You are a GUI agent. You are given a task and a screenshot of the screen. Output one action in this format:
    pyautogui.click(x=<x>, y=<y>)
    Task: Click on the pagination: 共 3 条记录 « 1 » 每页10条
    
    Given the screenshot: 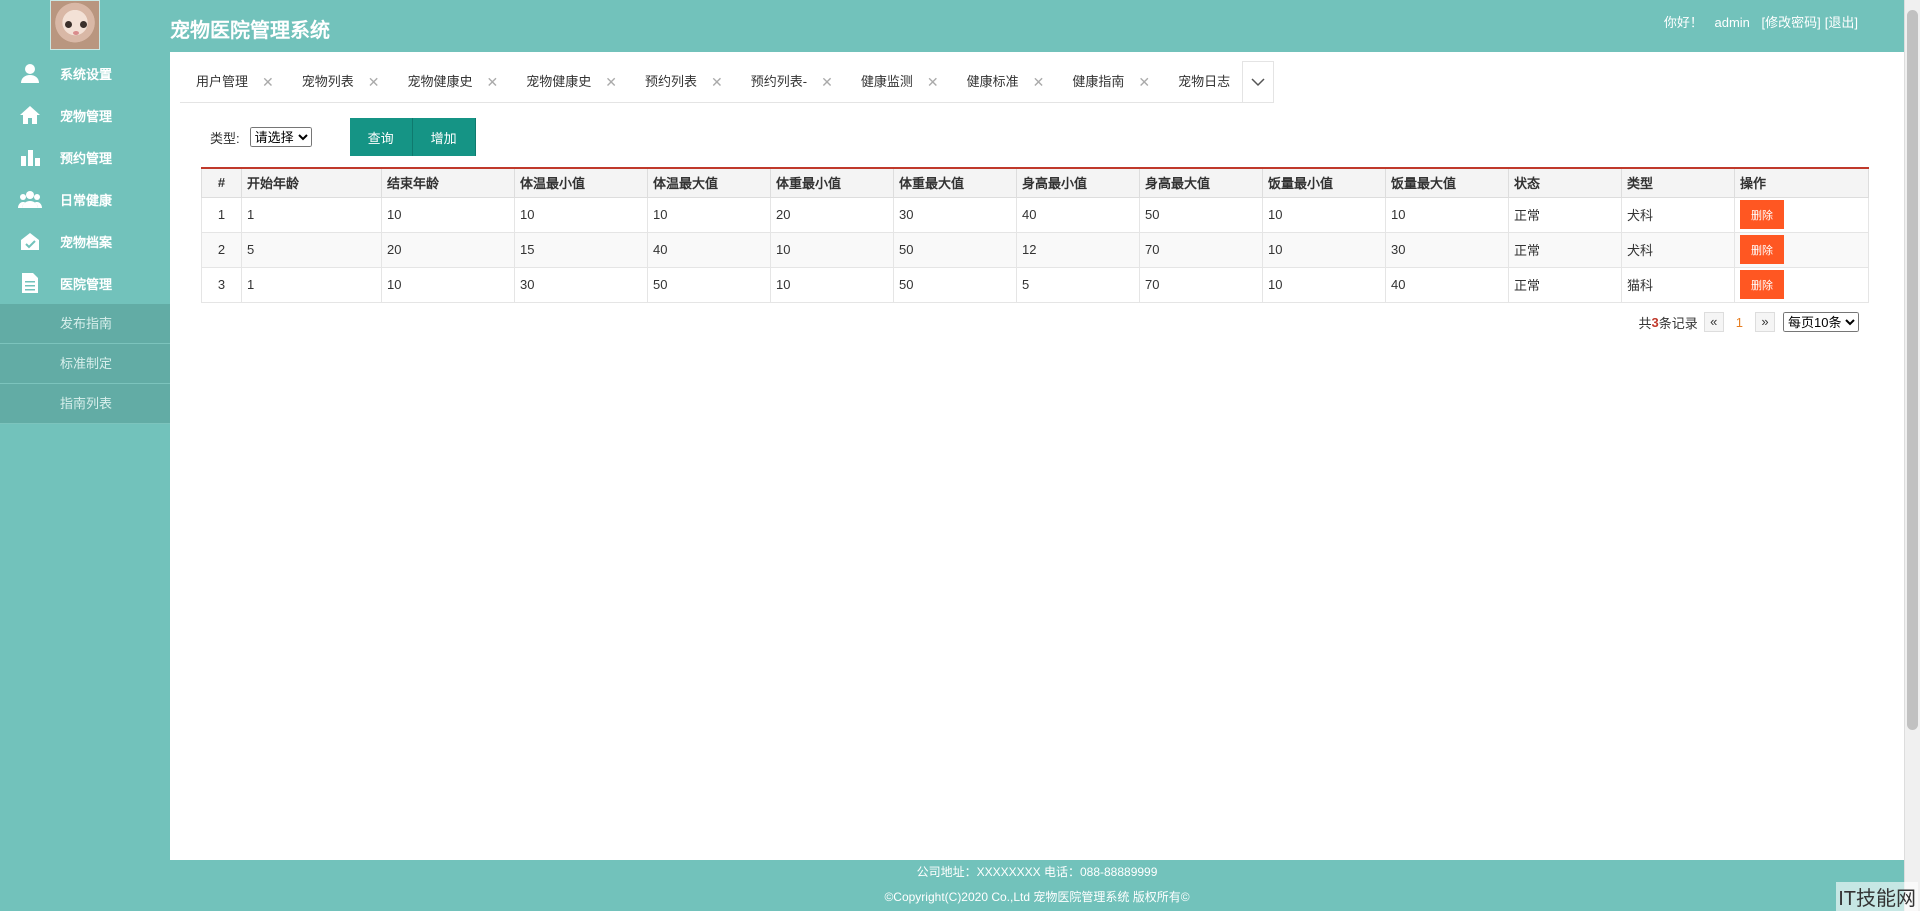 What is the action you would take?
    pyautogui.click(x=1749, y=322)
    